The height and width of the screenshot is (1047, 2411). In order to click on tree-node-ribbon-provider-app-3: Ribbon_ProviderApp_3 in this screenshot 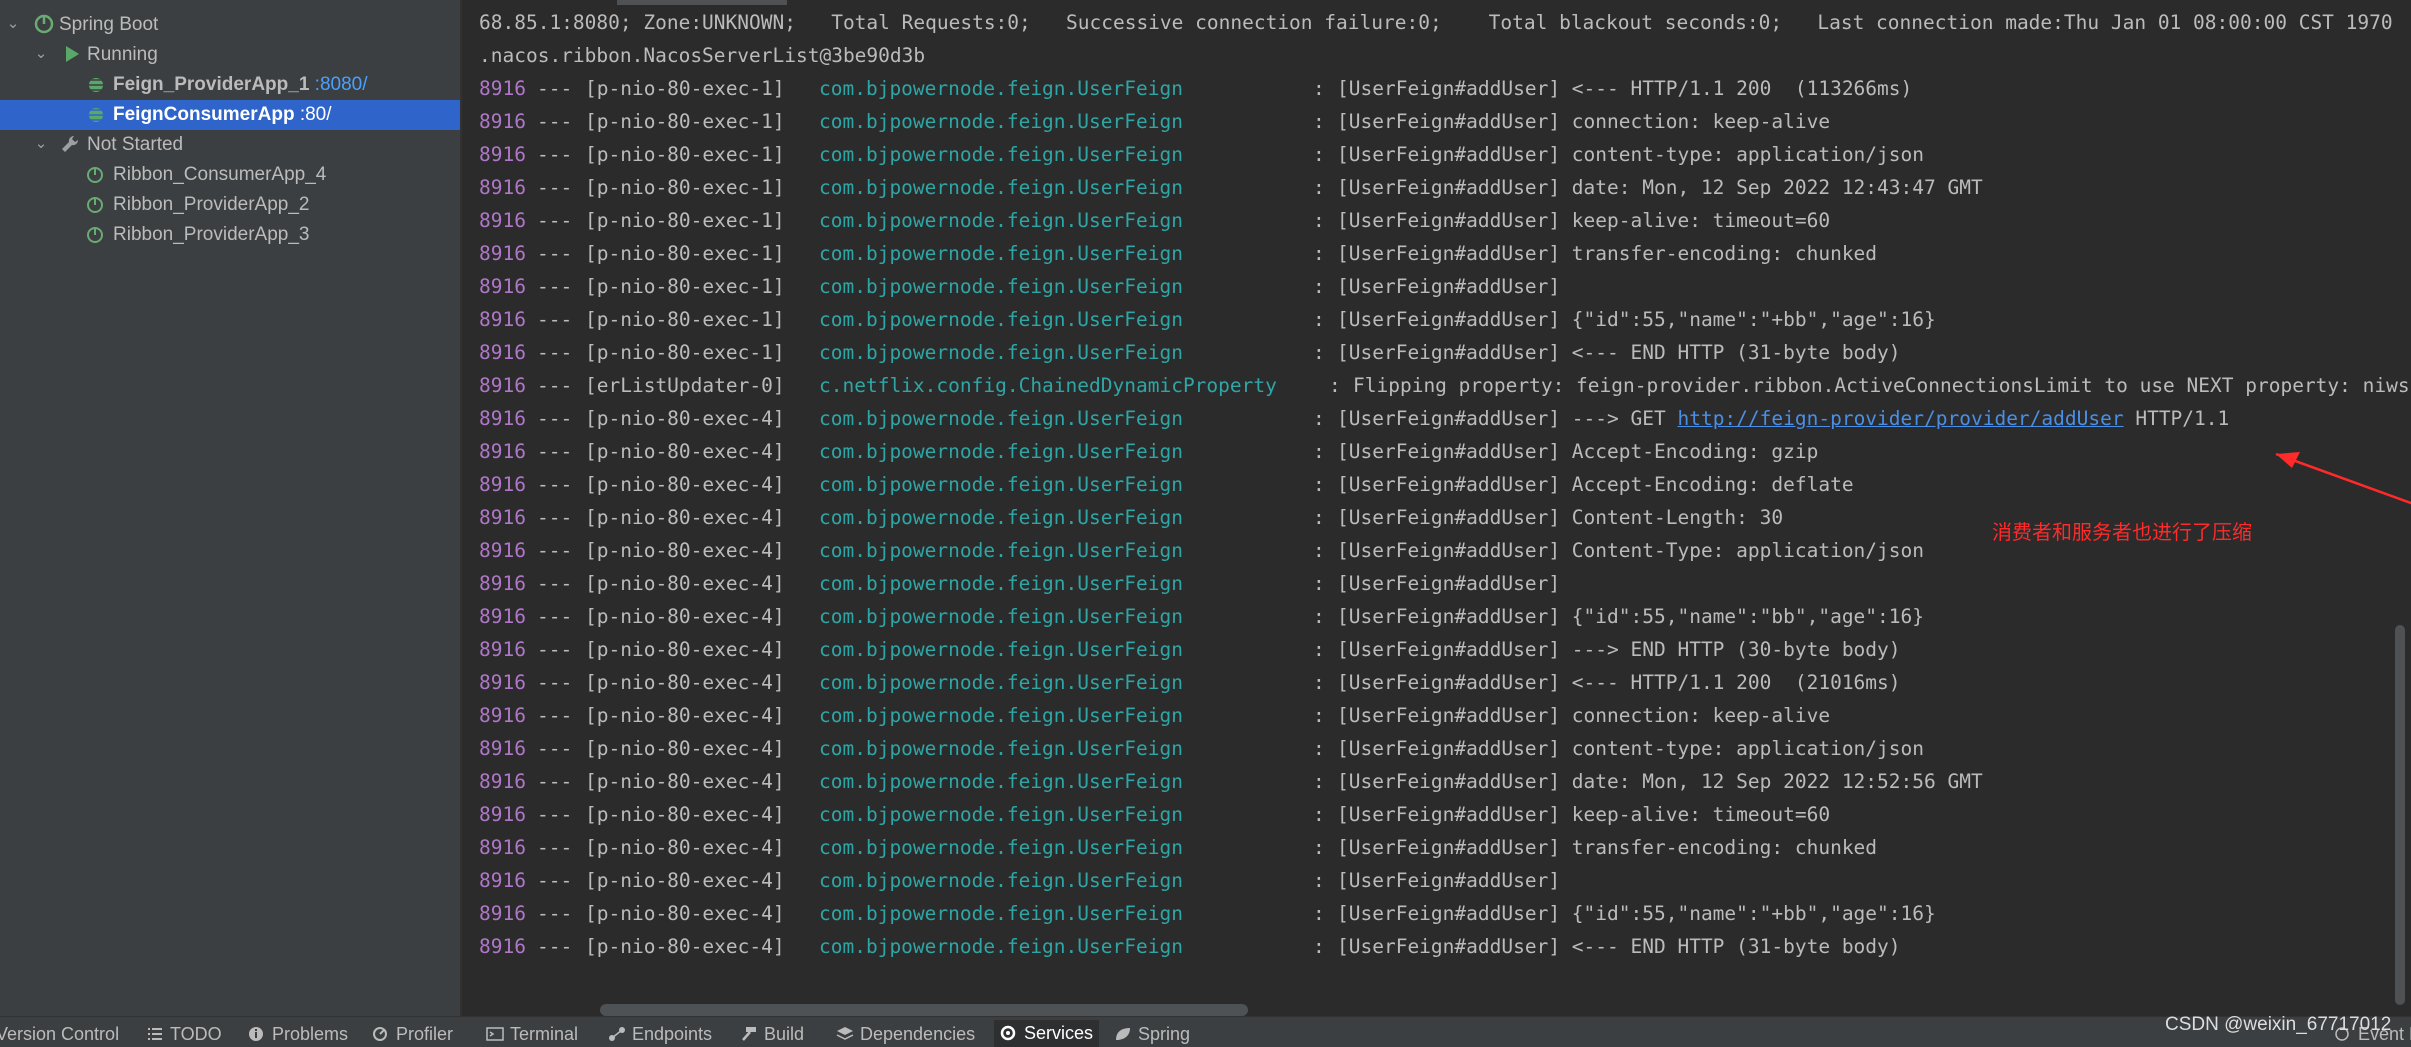, I will do `click(230, 235)`.